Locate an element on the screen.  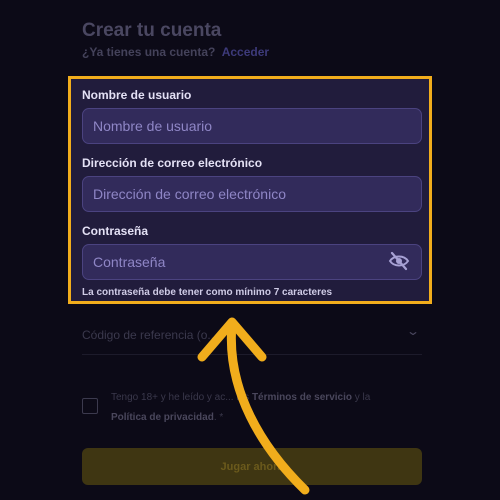
terms-and: y la is located at coordinates (362, 397).